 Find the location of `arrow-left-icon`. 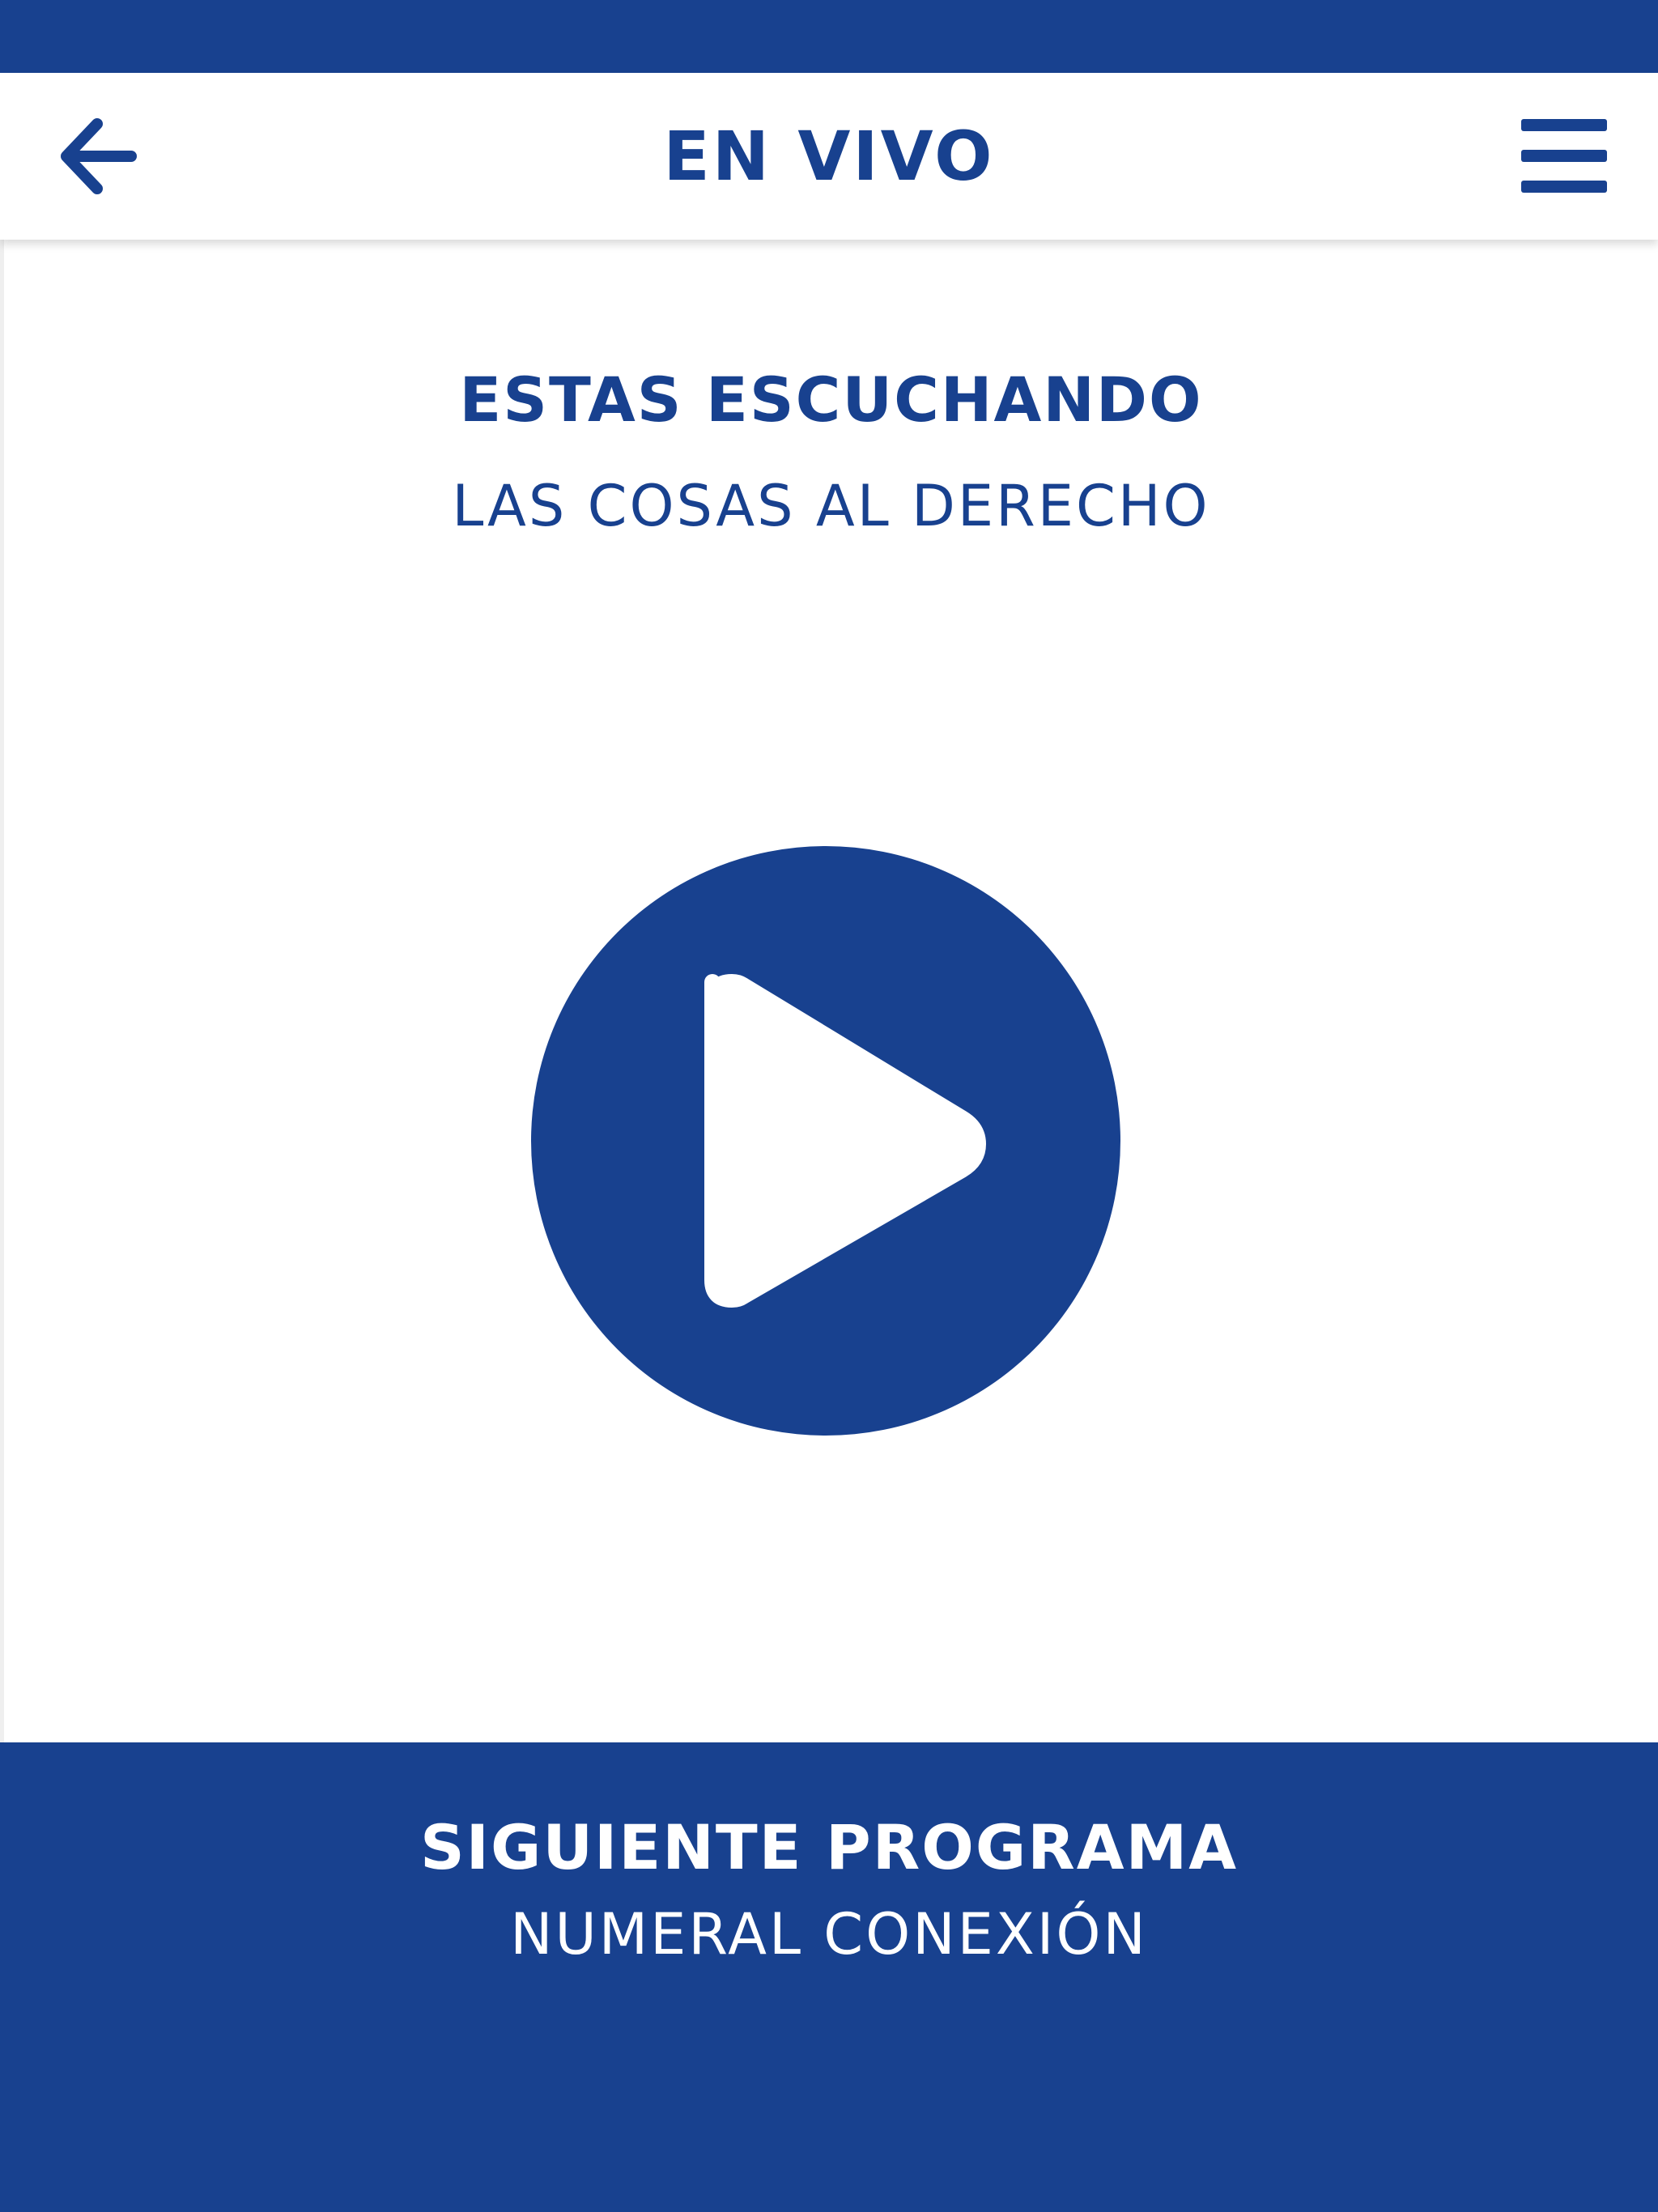

arrow-left-icon is located at coordinates (99, 156).